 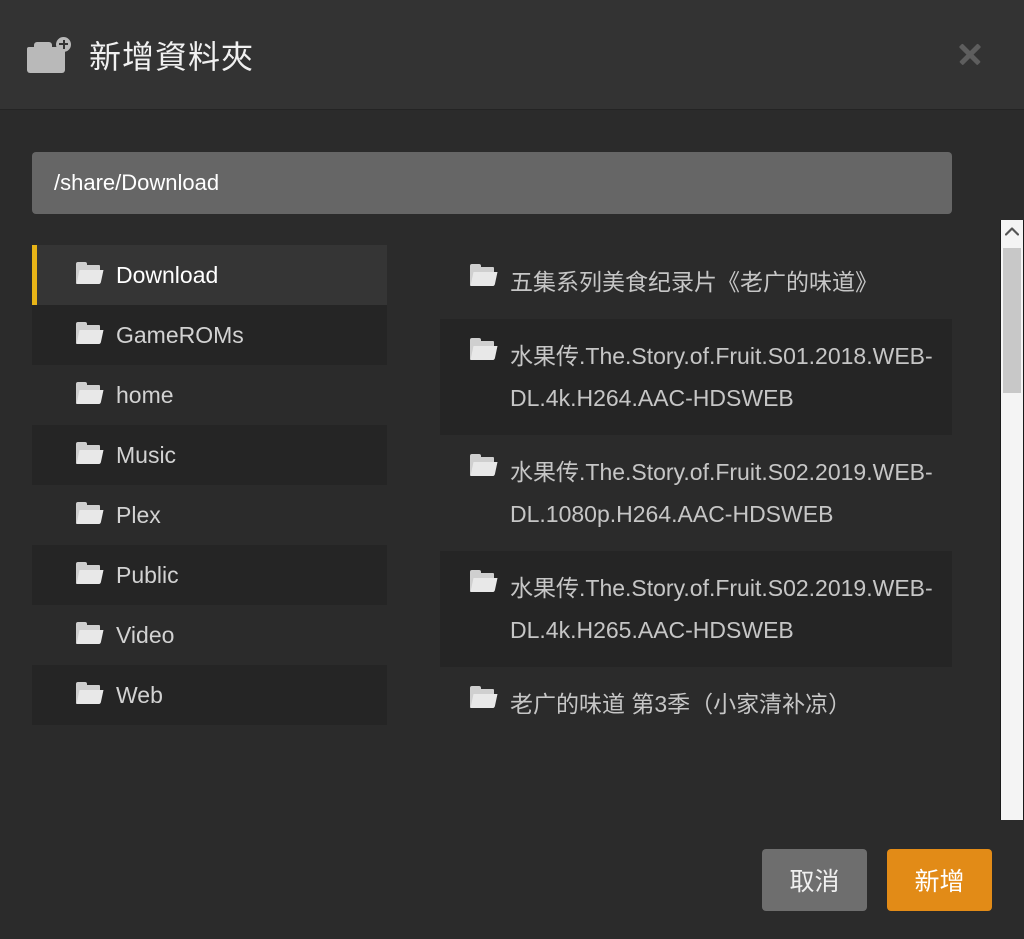 What do you see at coordinates (512, 879) in the screenshot?
I see `dialog-footer: 取消 新增` at bounding box center [512, 879].